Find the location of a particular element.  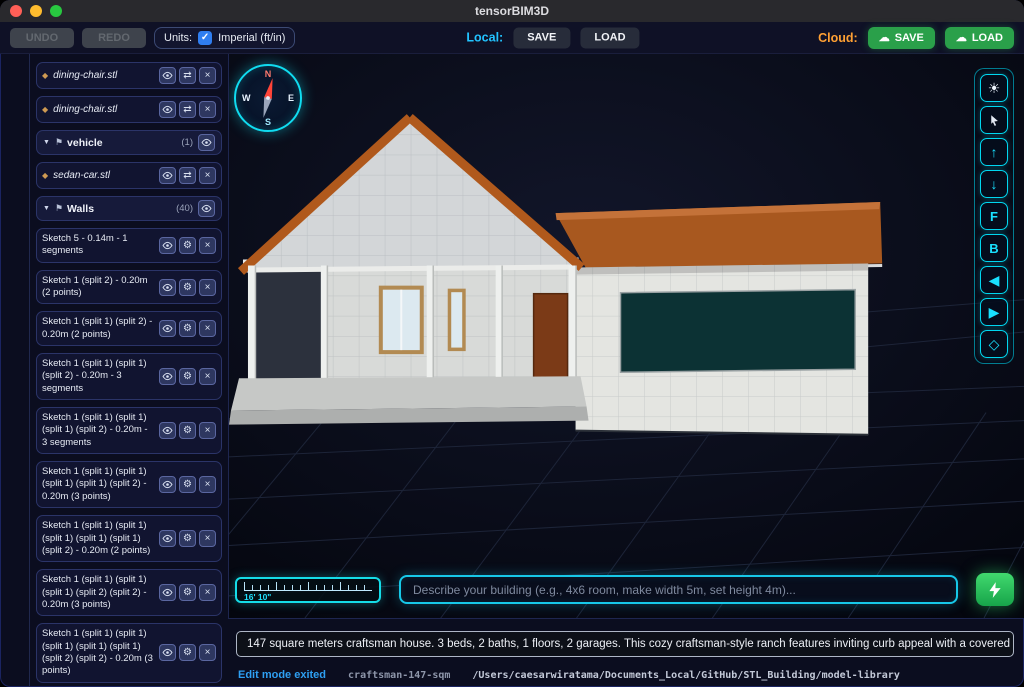

status-model-name: craftsman-147-sqm is located at coordinates (399, 675).